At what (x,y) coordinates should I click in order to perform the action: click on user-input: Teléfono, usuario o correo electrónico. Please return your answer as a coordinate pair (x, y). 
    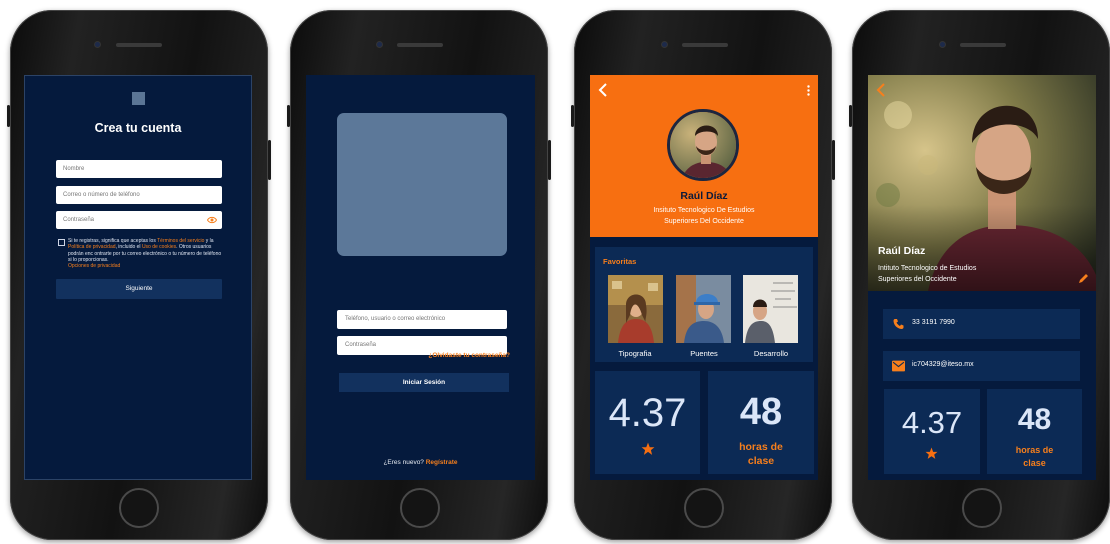
    Looking at the image, I should click on (422, 319).